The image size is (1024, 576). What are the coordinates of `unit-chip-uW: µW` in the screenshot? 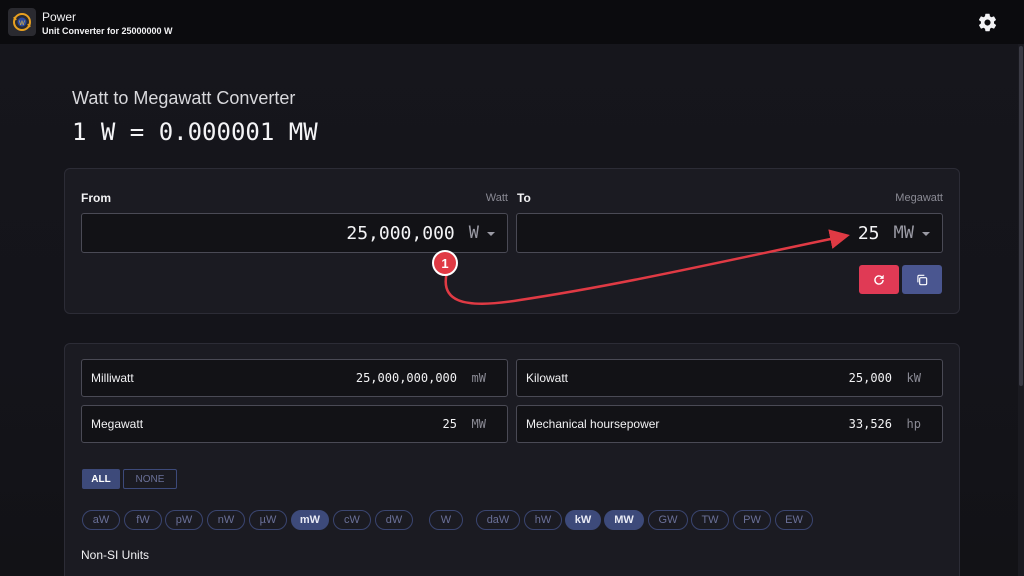 It's located at (268, 520).